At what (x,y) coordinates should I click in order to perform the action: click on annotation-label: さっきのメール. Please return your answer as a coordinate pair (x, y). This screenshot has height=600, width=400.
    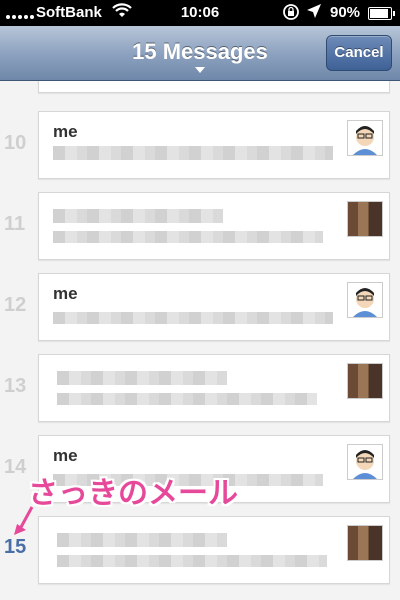
    Looking at the image, I should click on (133, 493).